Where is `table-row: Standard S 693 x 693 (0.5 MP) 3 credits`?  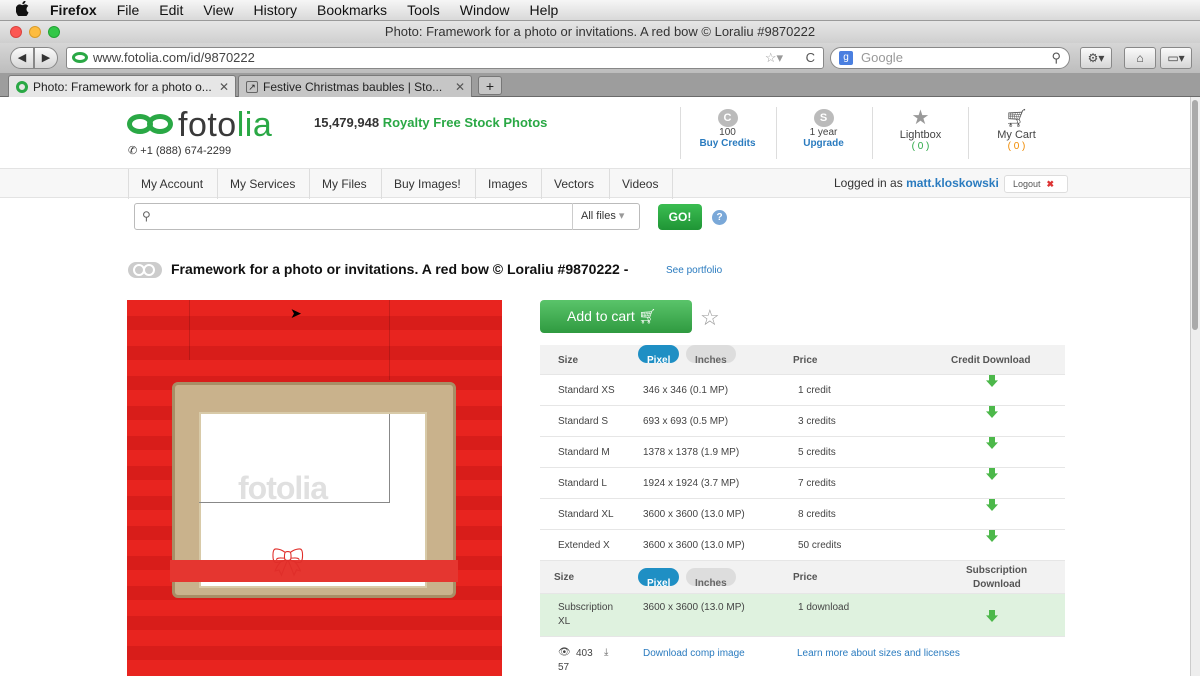
table-row: Standard S 693 x 693 (0.5 MP) 3 credits is located at coordinates (802, 421).